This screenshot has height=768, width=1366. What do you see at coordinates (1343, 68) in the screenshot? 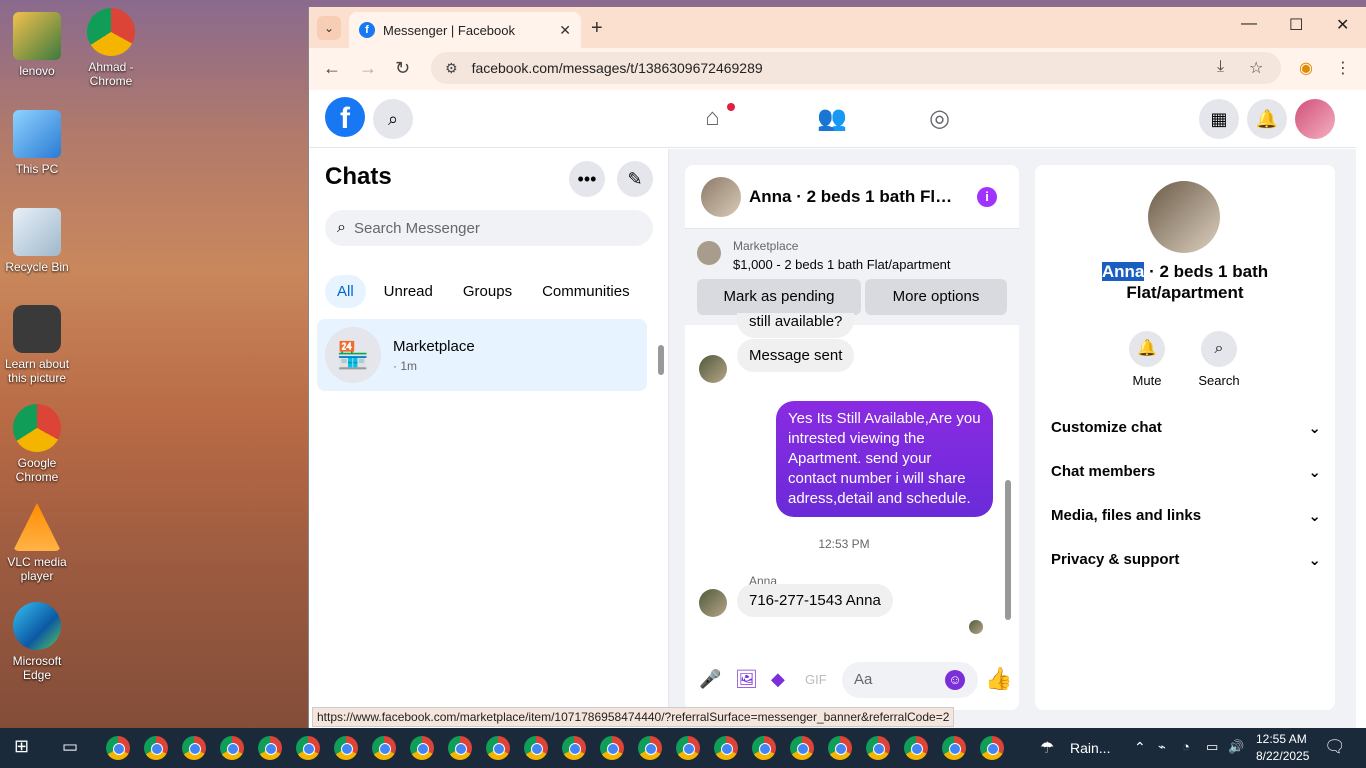
I see `menu-kebab-icon: ⋮` at bounding box center [1343, 68].